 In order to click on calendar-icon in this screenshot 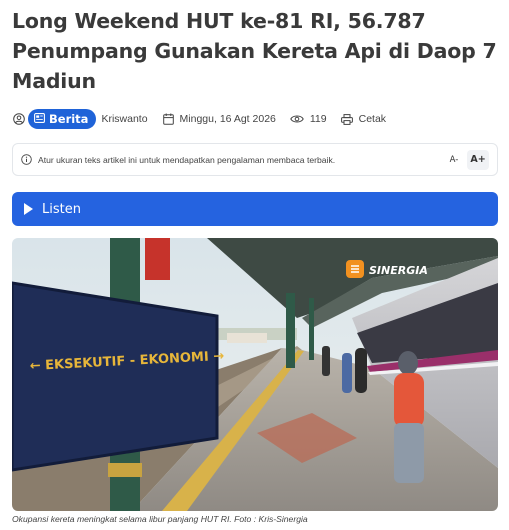, I will do `click(168, 119)`.